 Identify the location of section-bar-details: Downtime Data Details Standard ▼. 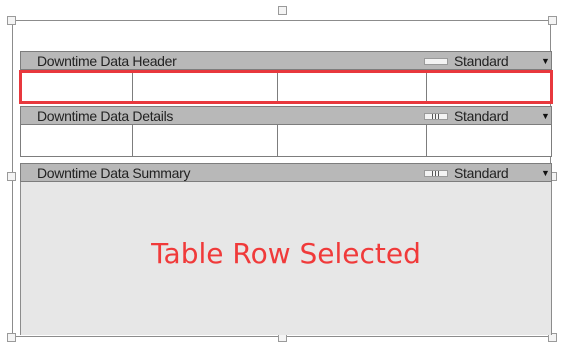
(286, 115).